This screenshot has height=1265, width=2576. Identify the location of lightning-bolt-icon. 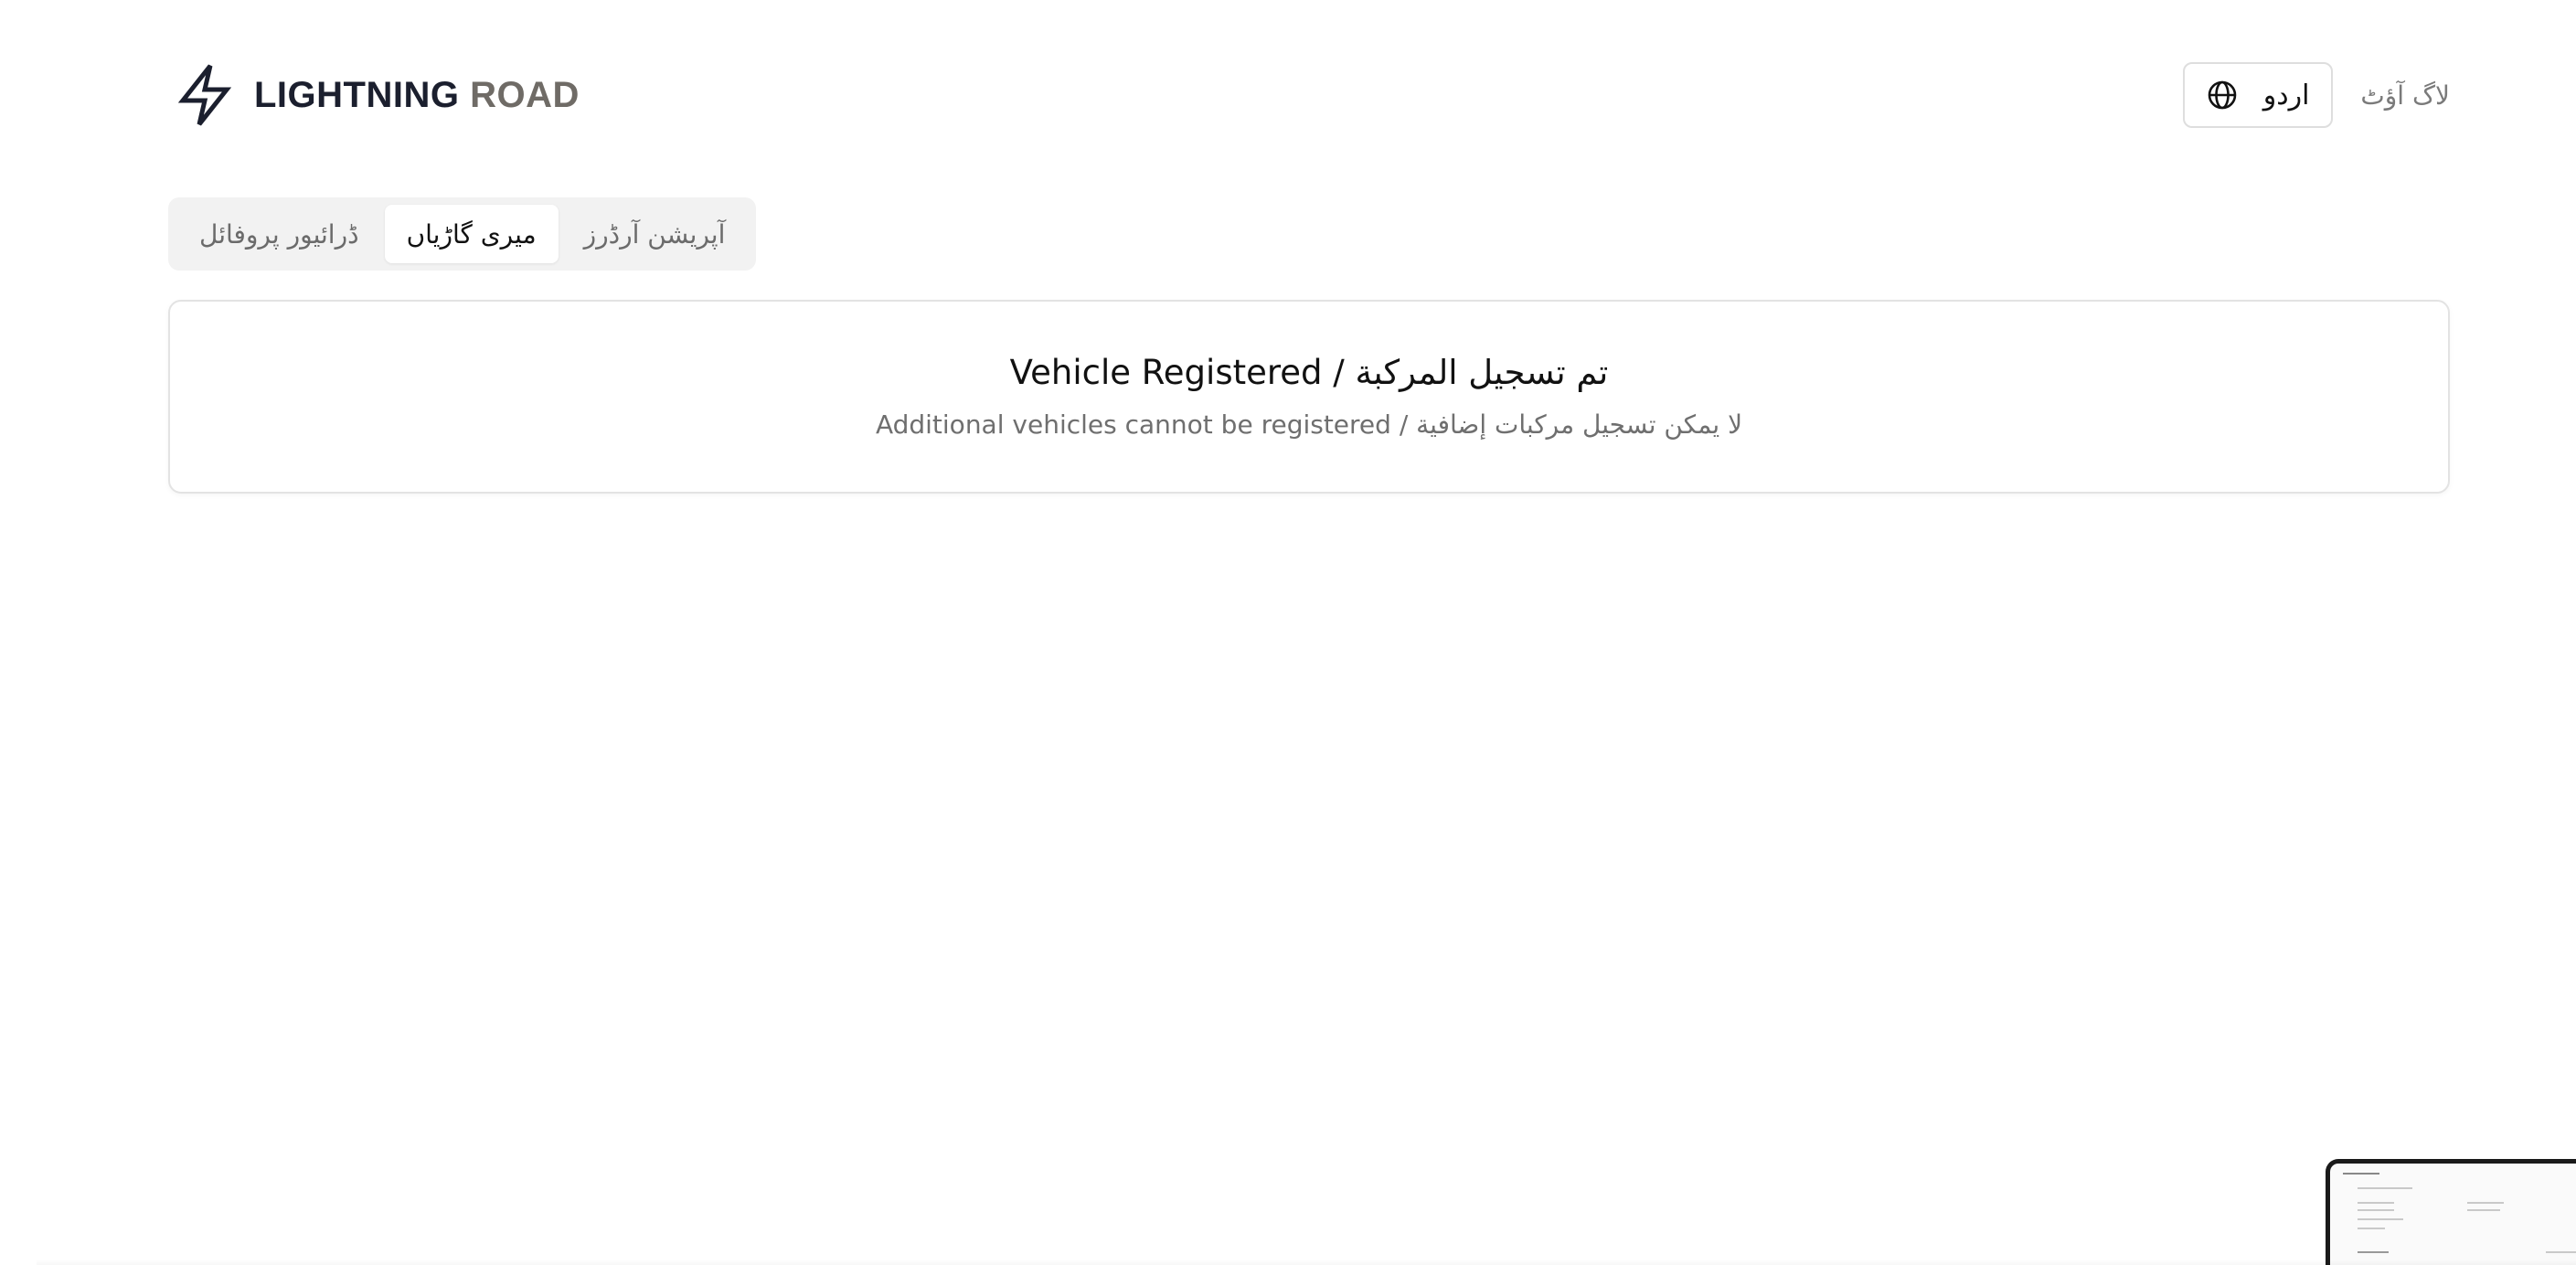
(204, 95).